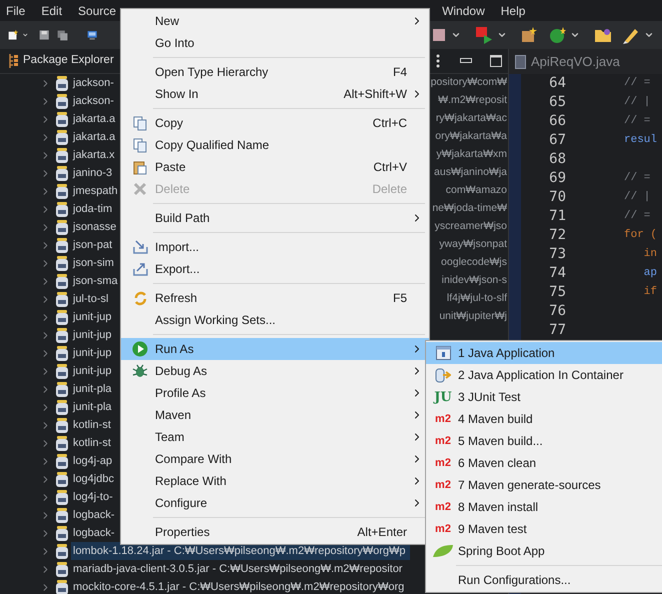  I want to click on package-icon, so click(529, 35).